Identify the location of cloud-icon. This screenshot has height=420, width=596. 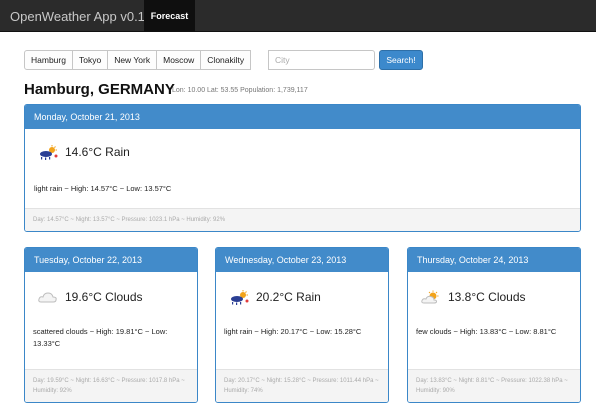
(47, 297).